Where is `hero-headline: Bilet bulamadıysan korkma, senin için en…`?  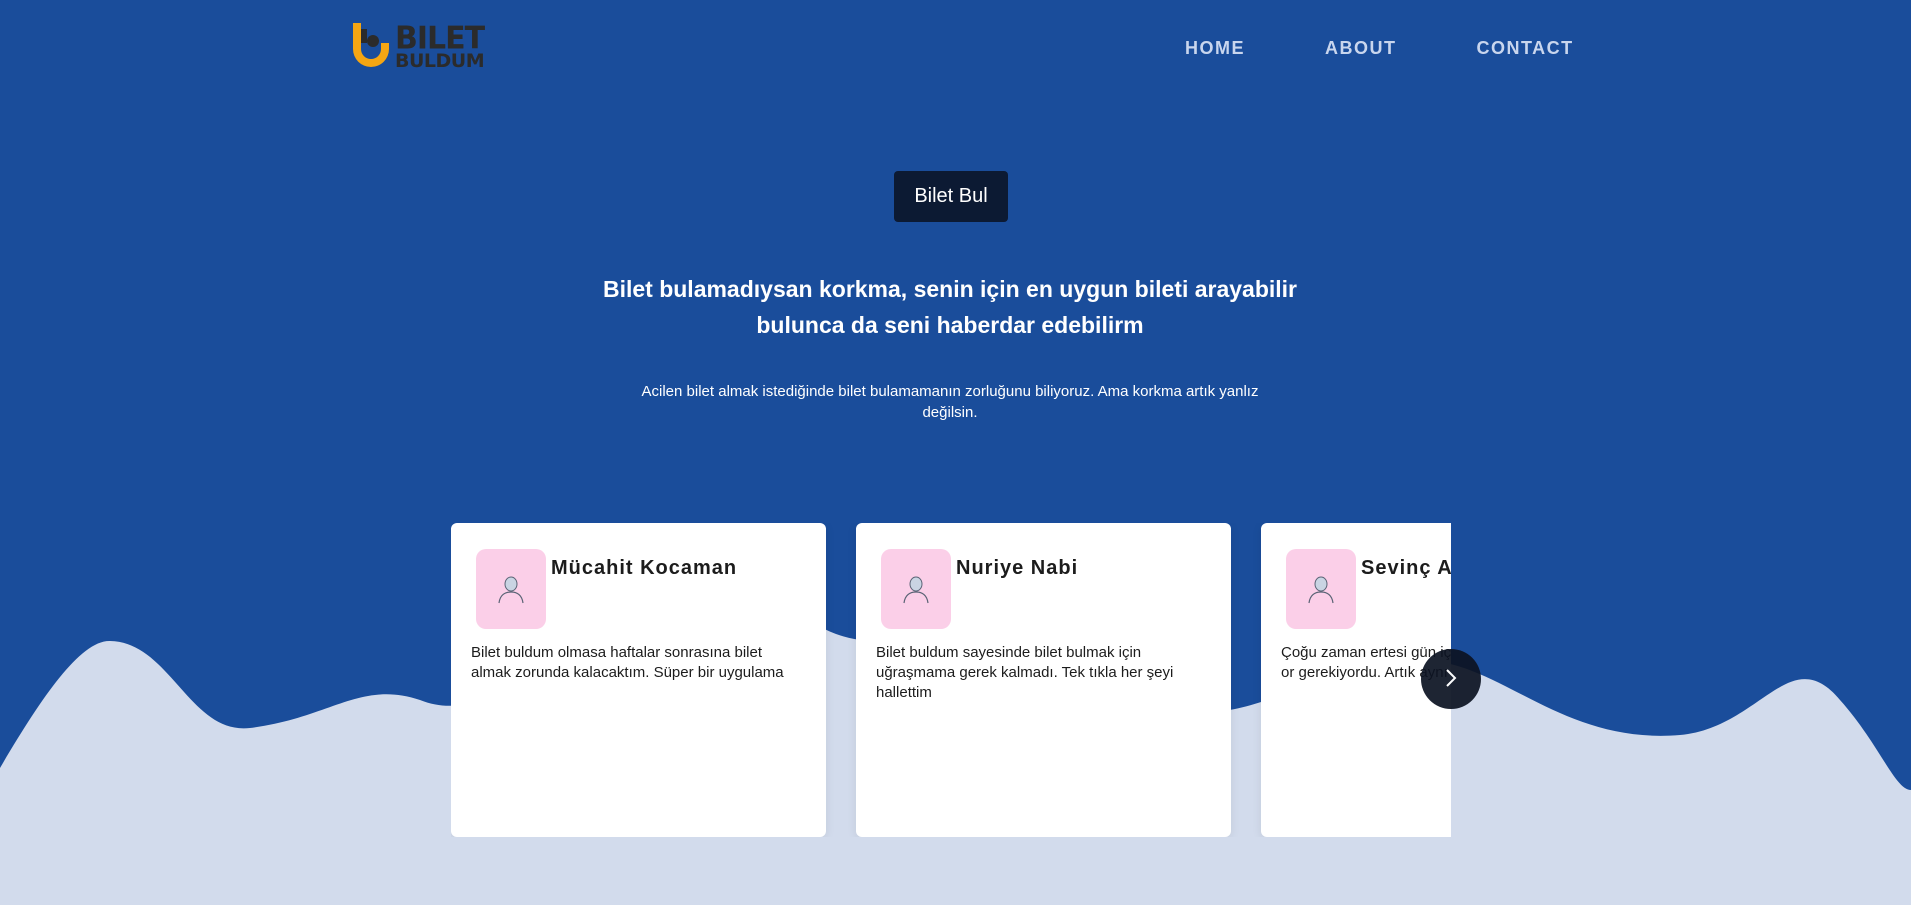
hero-headline: Bilet bulamadıysan korkma, senin için en… is located at coordinates (950, 307).